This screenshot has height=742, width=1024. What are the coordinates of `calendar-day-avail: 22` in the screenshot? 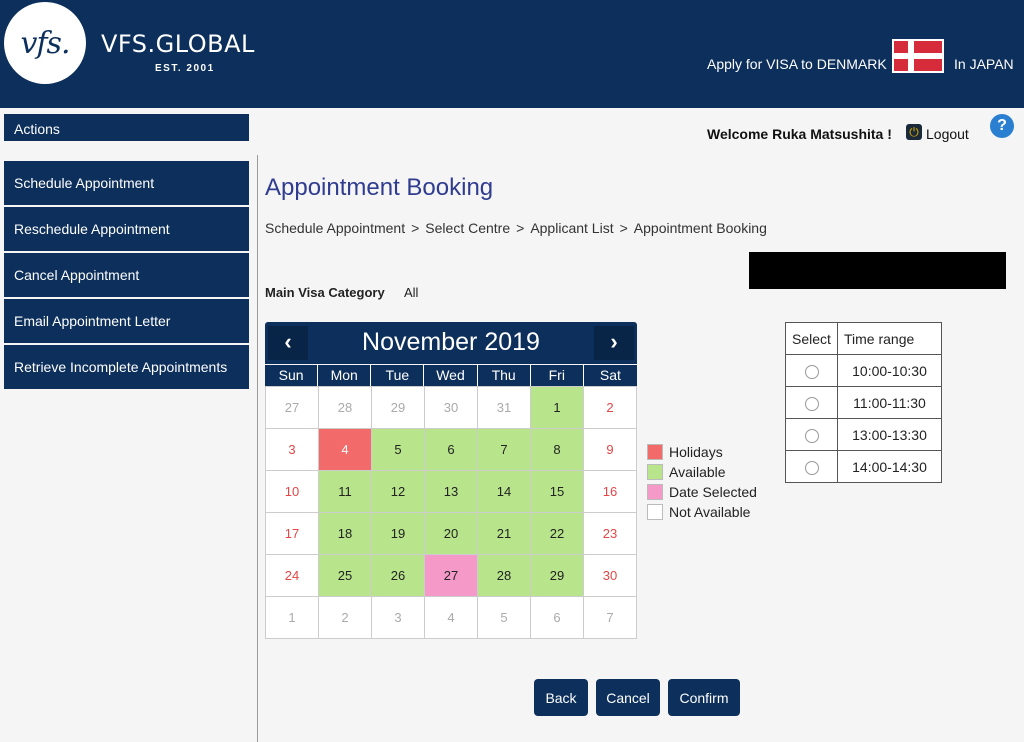 It's located at (557, 534).